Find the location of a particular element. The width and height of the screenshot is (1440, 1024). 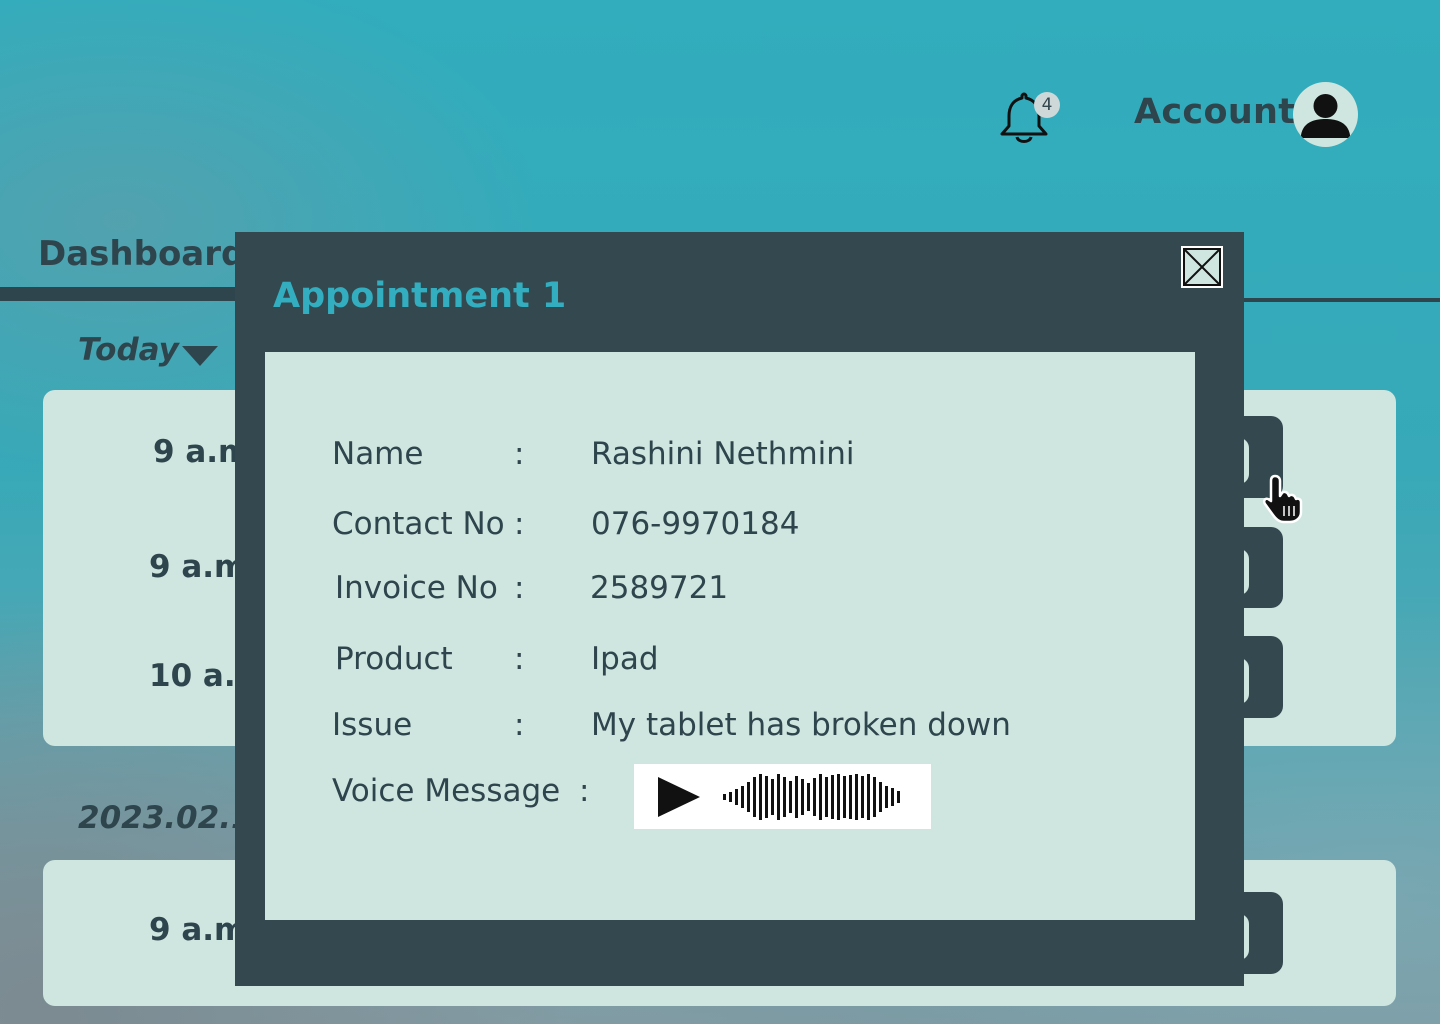

tab-dashboard: Dashboard is located at coordinates (141, 254).